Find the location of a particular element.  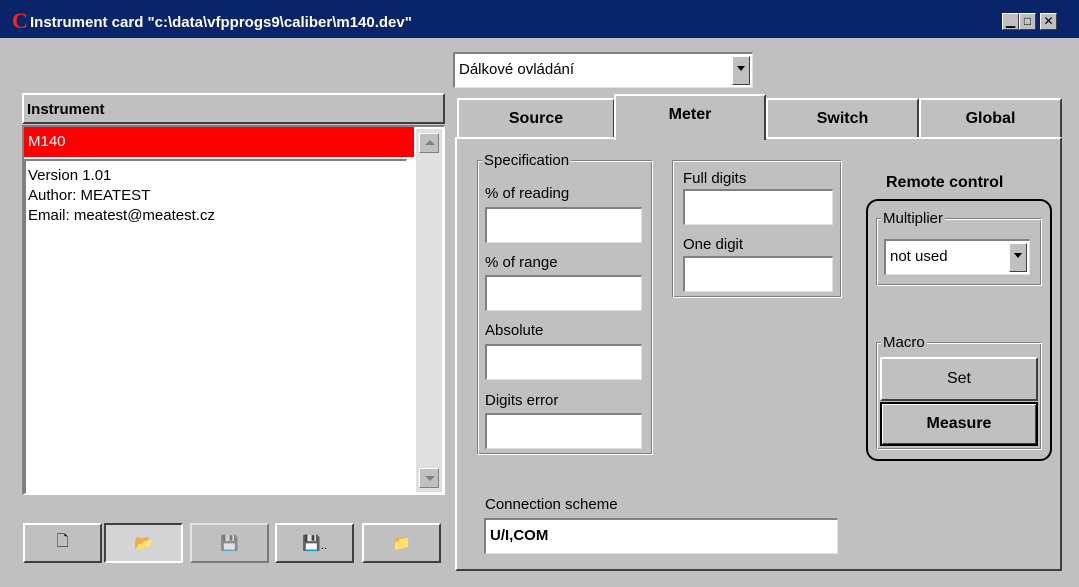

pct-range-input is located at coordinates (563, 293).